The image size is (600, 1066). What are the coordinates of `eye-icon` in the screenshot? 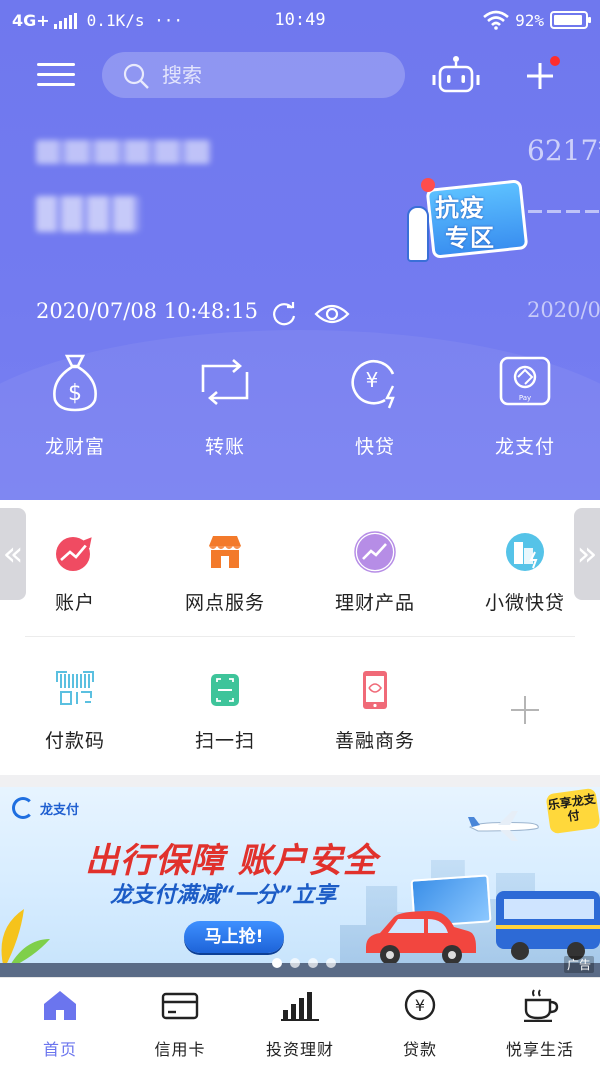 It's located at (332, 314).